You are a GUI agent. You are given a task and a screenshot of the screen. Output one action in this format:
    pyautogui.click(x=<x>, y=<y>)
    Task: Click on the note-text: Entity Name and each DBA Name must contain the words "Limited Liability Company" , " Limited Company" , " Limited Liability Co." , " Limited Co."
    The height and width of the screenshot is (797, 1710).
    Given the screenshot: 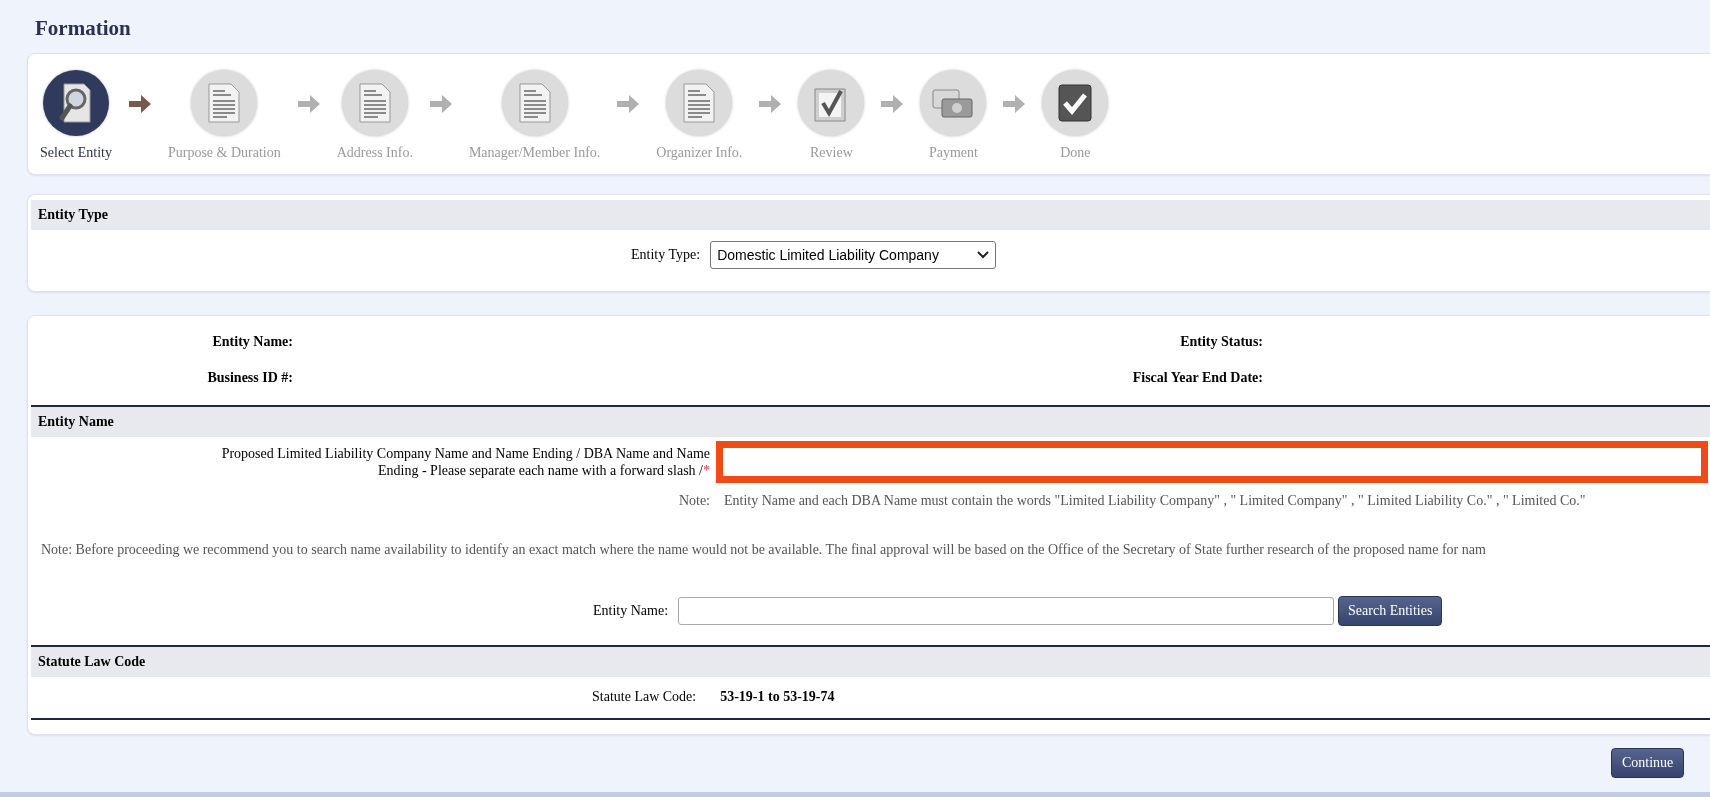 What is the action you would take?
    pyautogui.click(x=1155, y=501)
    